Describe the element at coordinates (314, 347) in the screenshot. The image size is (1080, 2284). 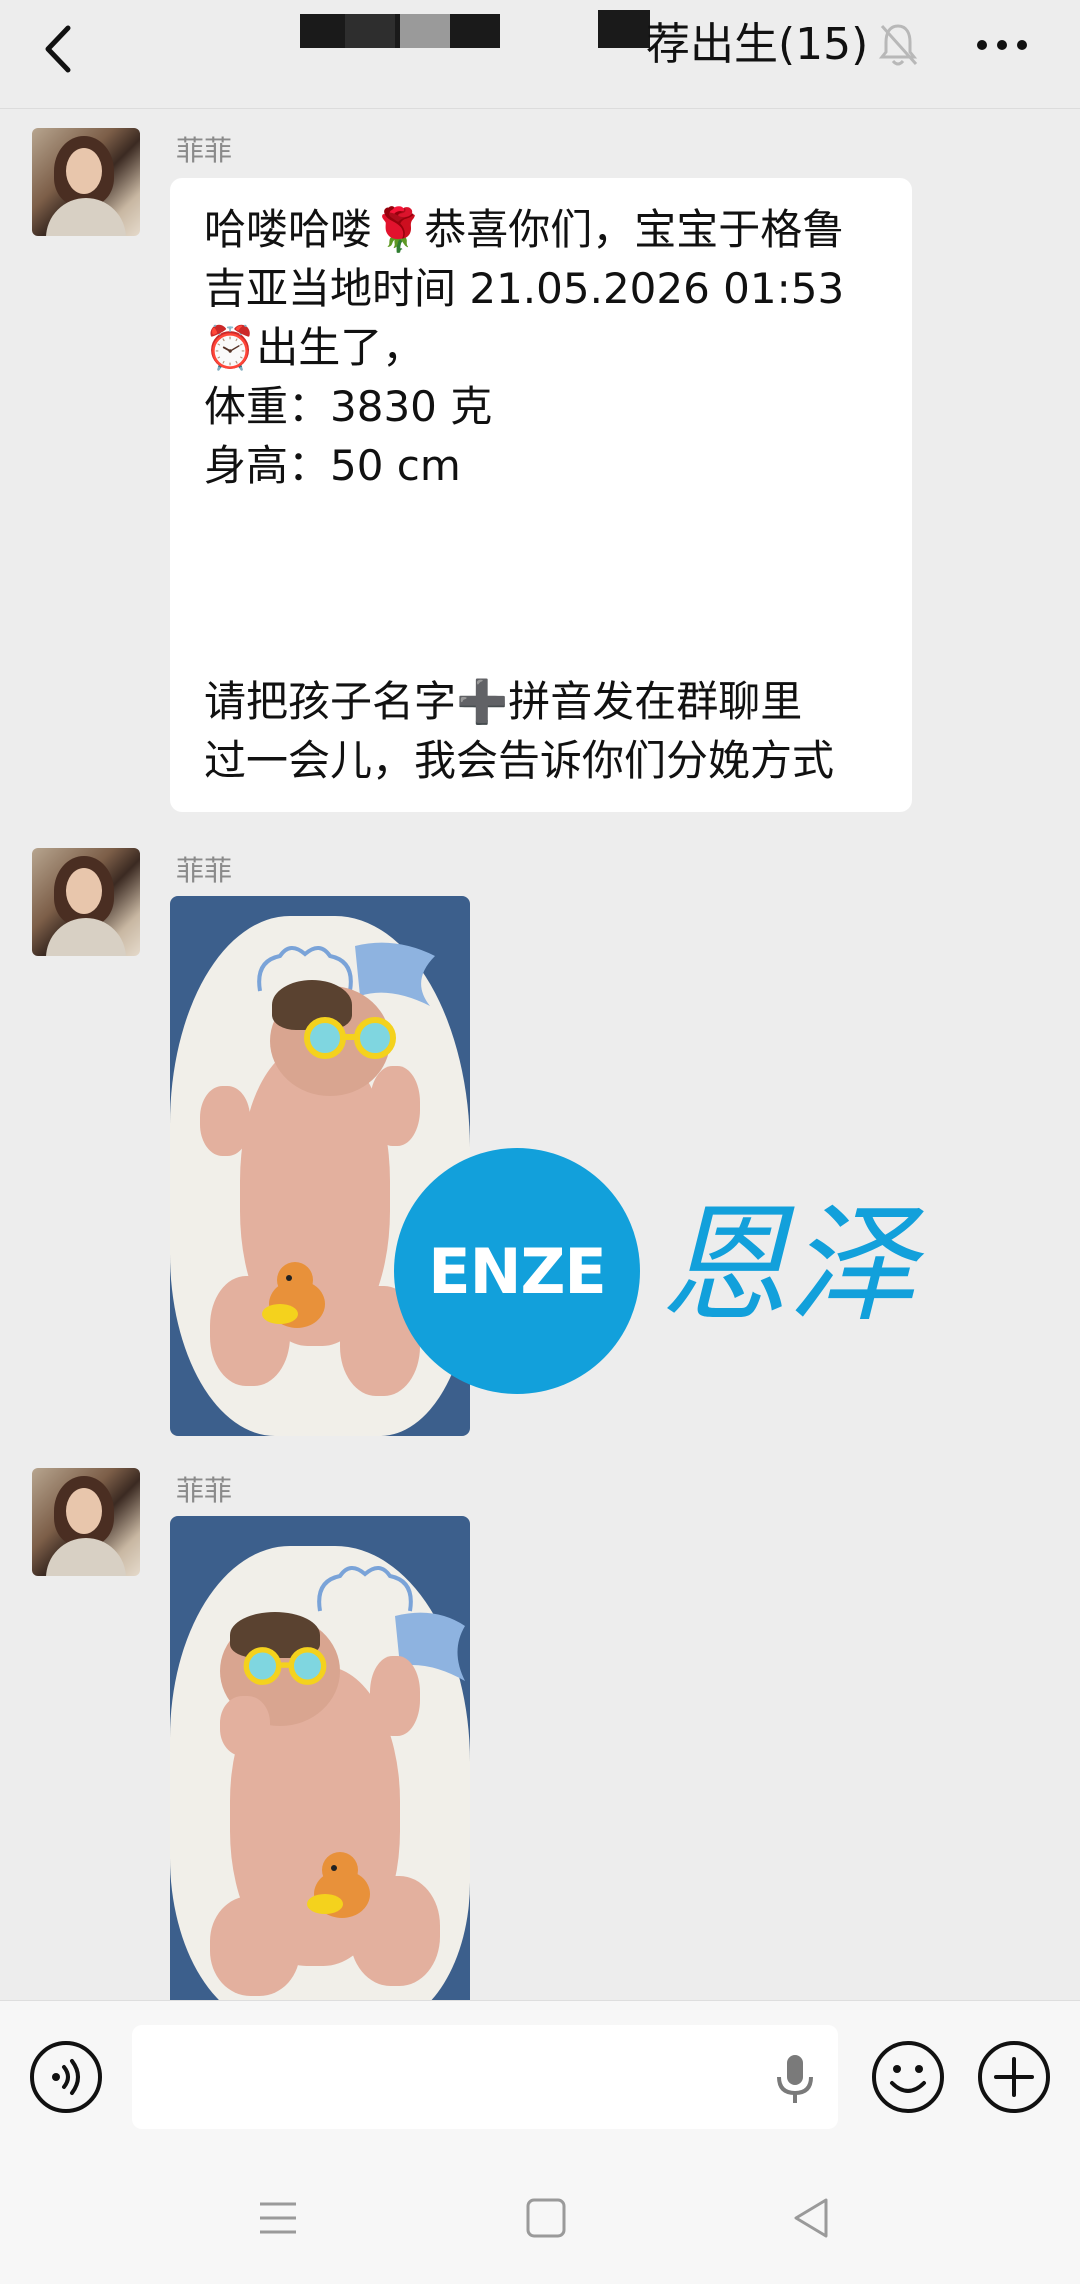
I see `message-line: ⏰出生了，` at that location.